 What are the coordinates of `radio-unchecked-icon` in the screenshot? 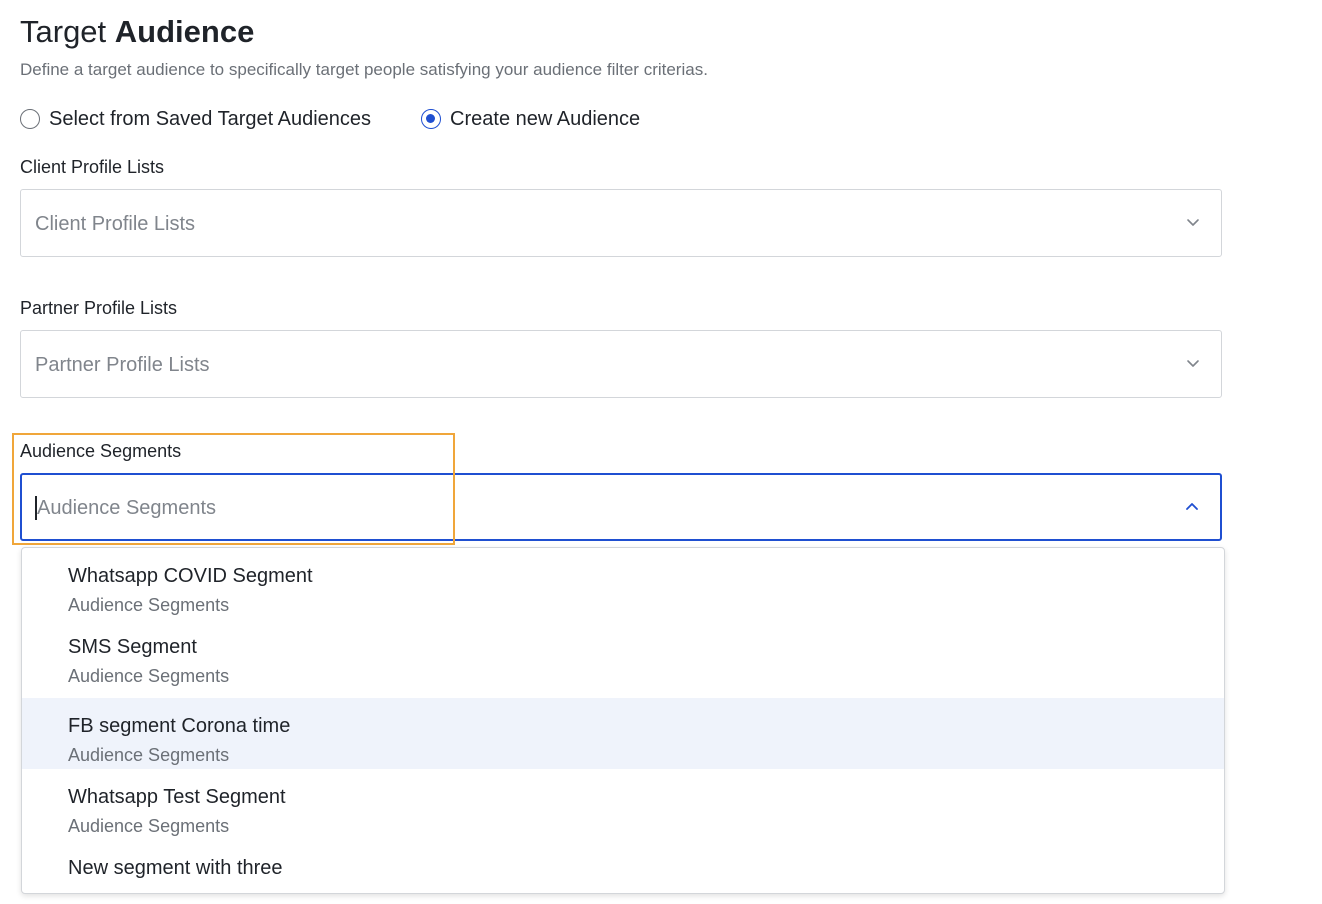 It's located at (30, 119).